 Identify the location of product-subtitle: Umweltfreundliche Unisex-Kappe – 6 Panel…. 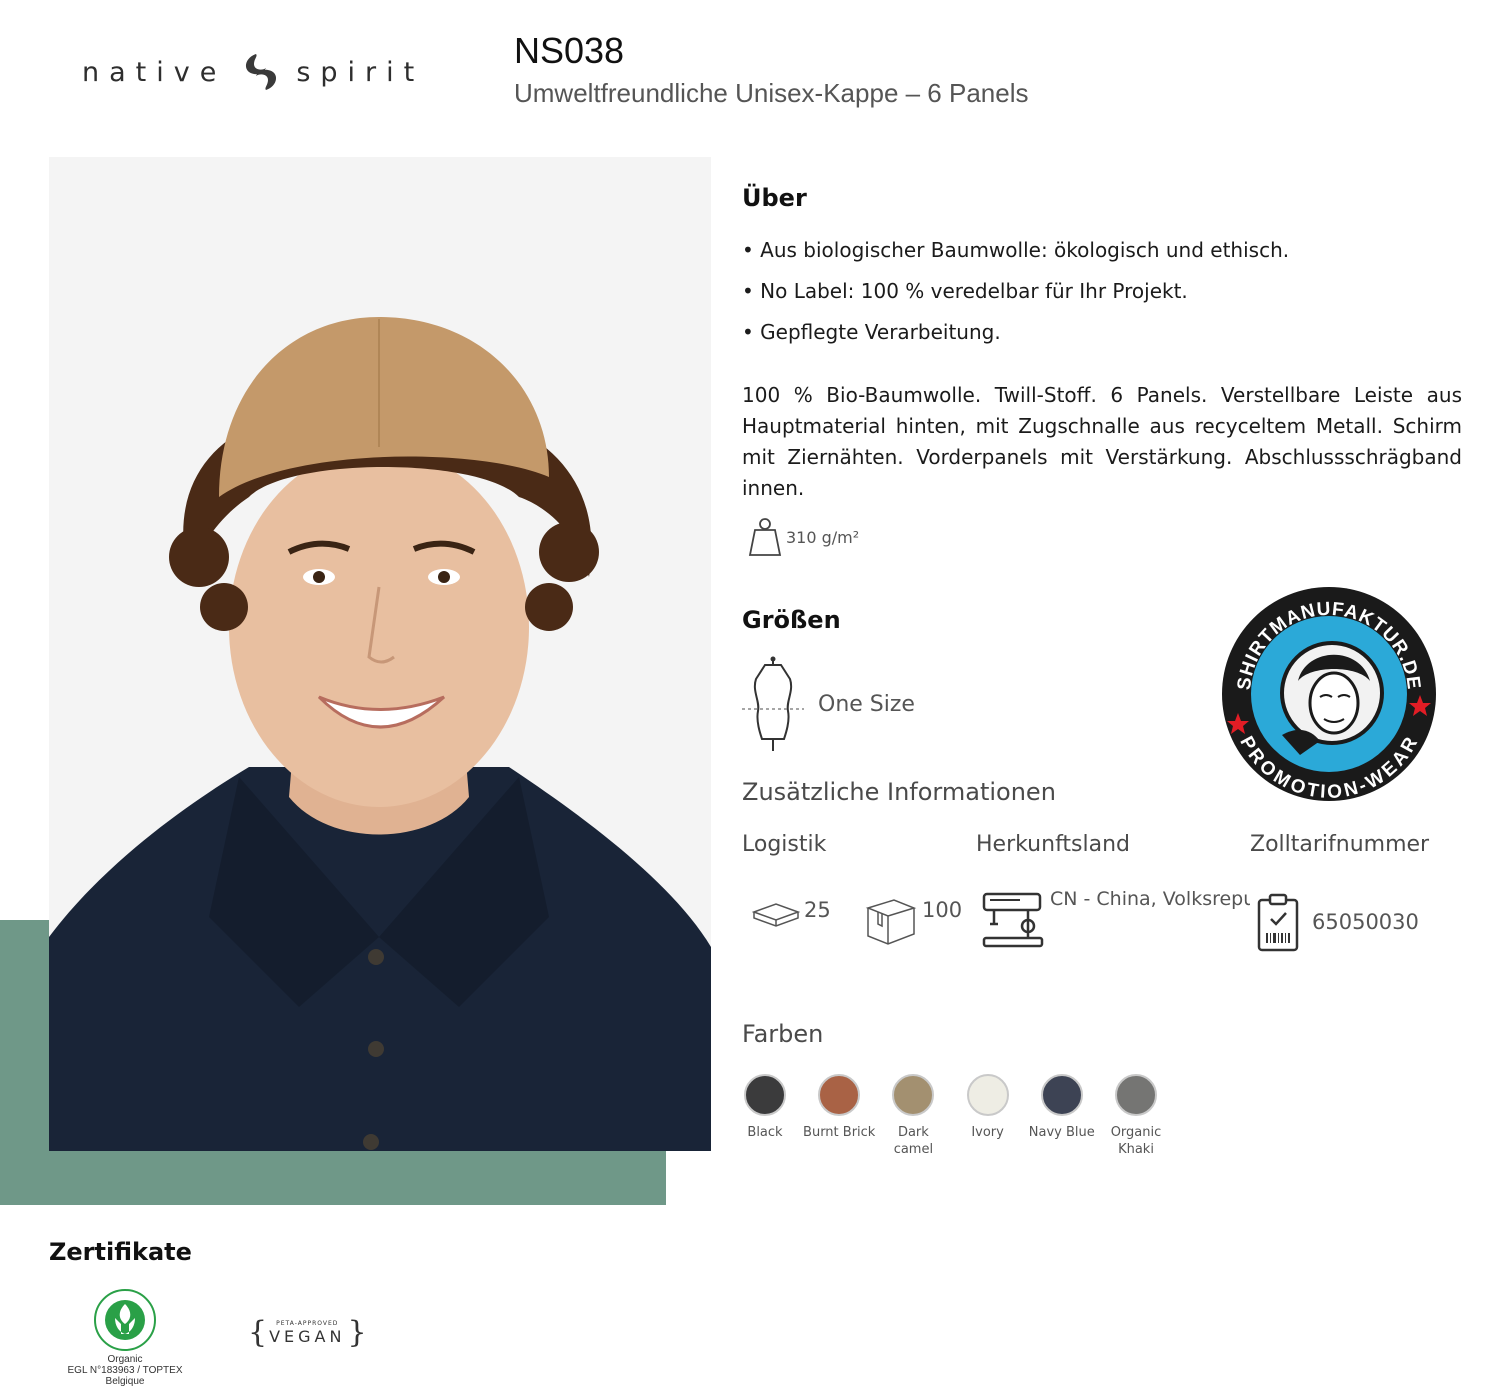
(771, 93).